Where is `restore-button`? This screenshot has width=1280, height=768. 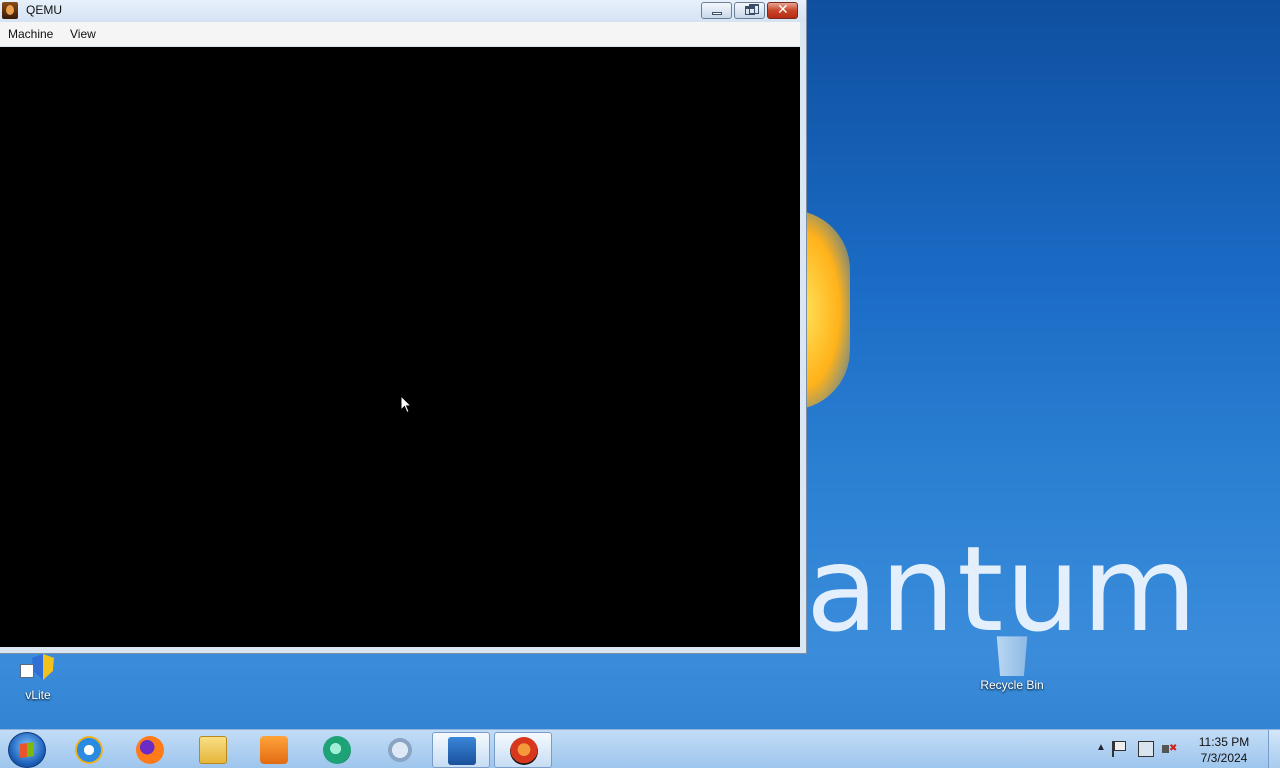 restore-button is located at coordinates (749, 10).